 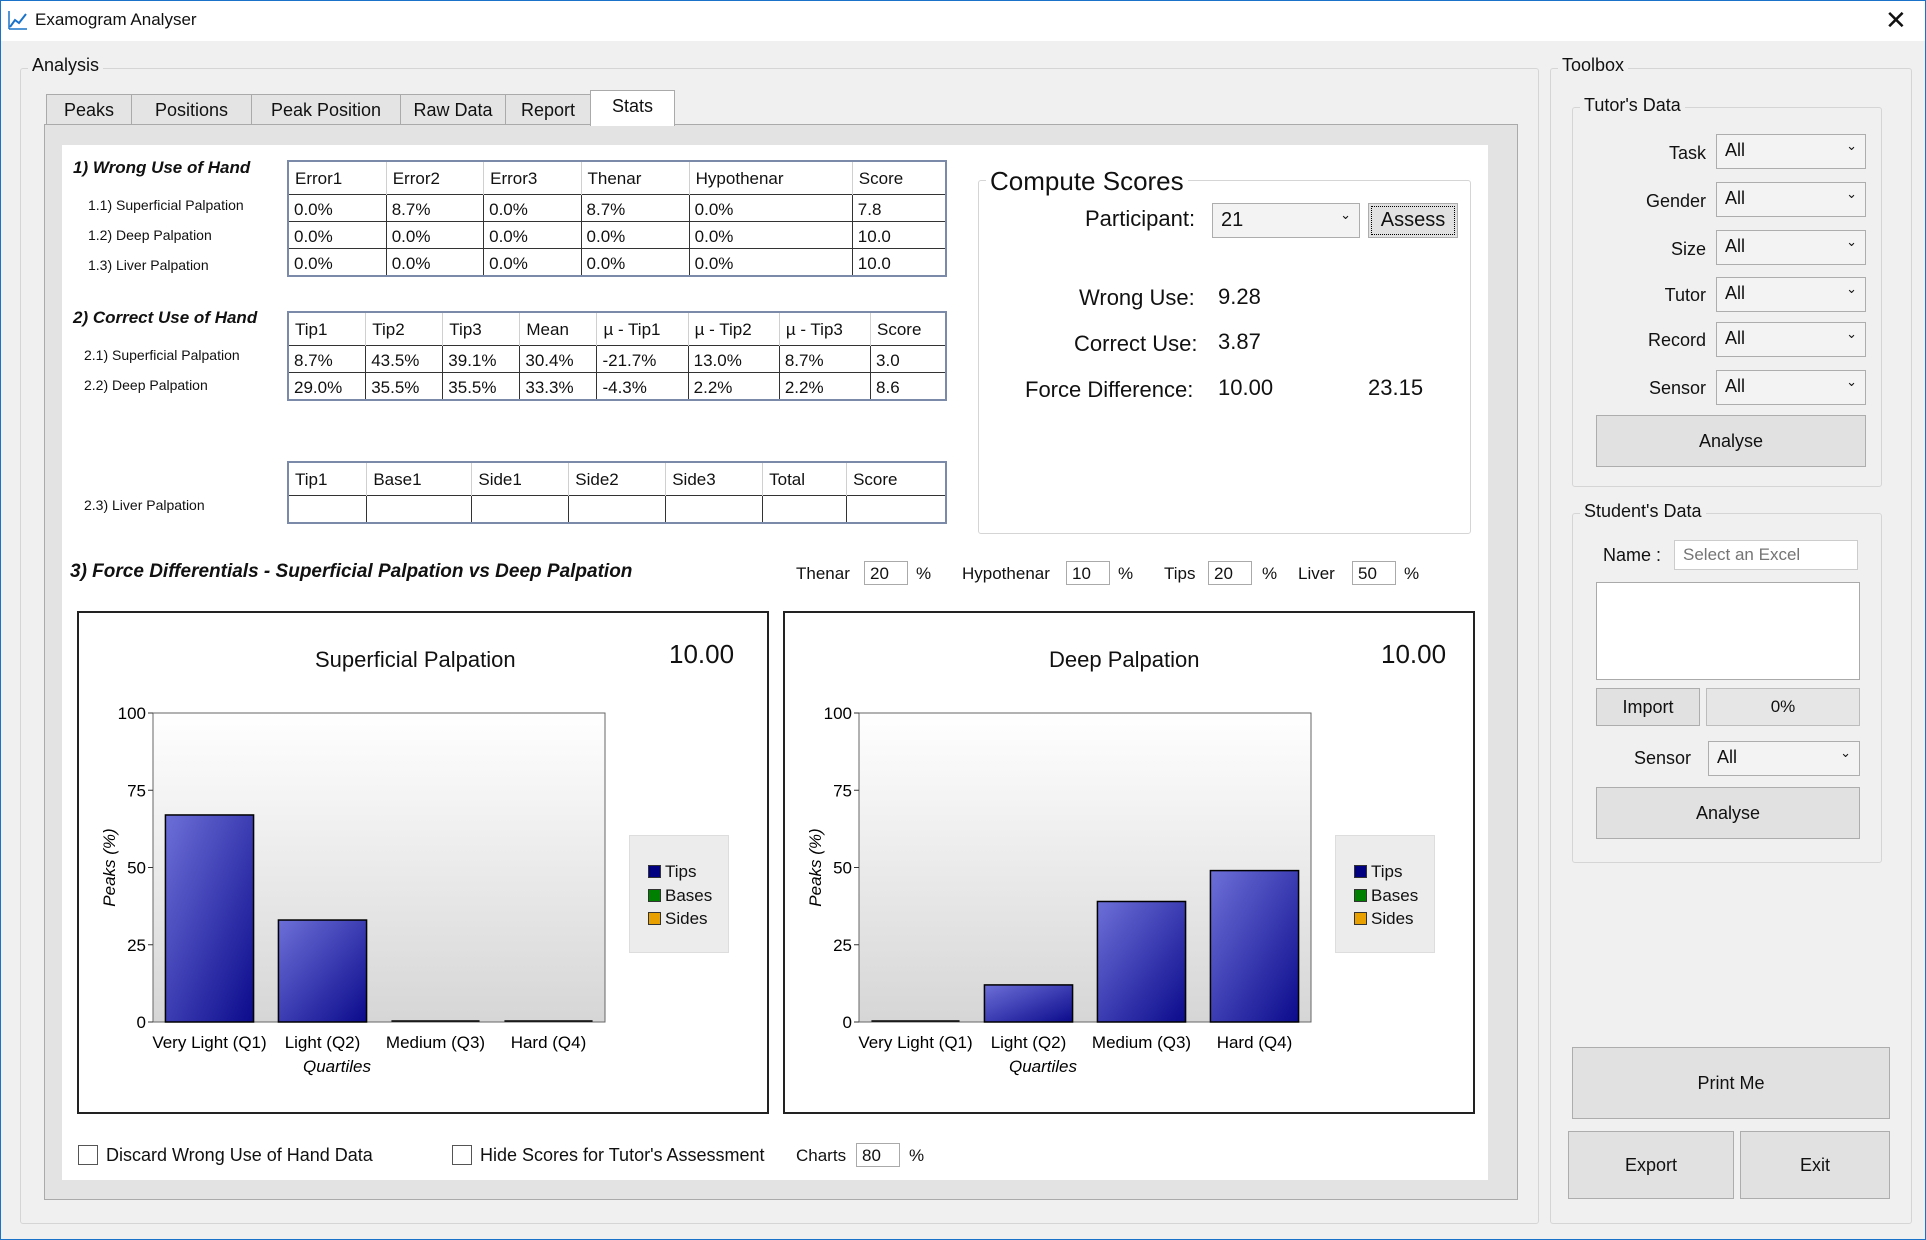 What do you see at coordinates (1791, 247) in the screenshot?
I see `size-select: All ⌄` at bounding box center [1791, 247].